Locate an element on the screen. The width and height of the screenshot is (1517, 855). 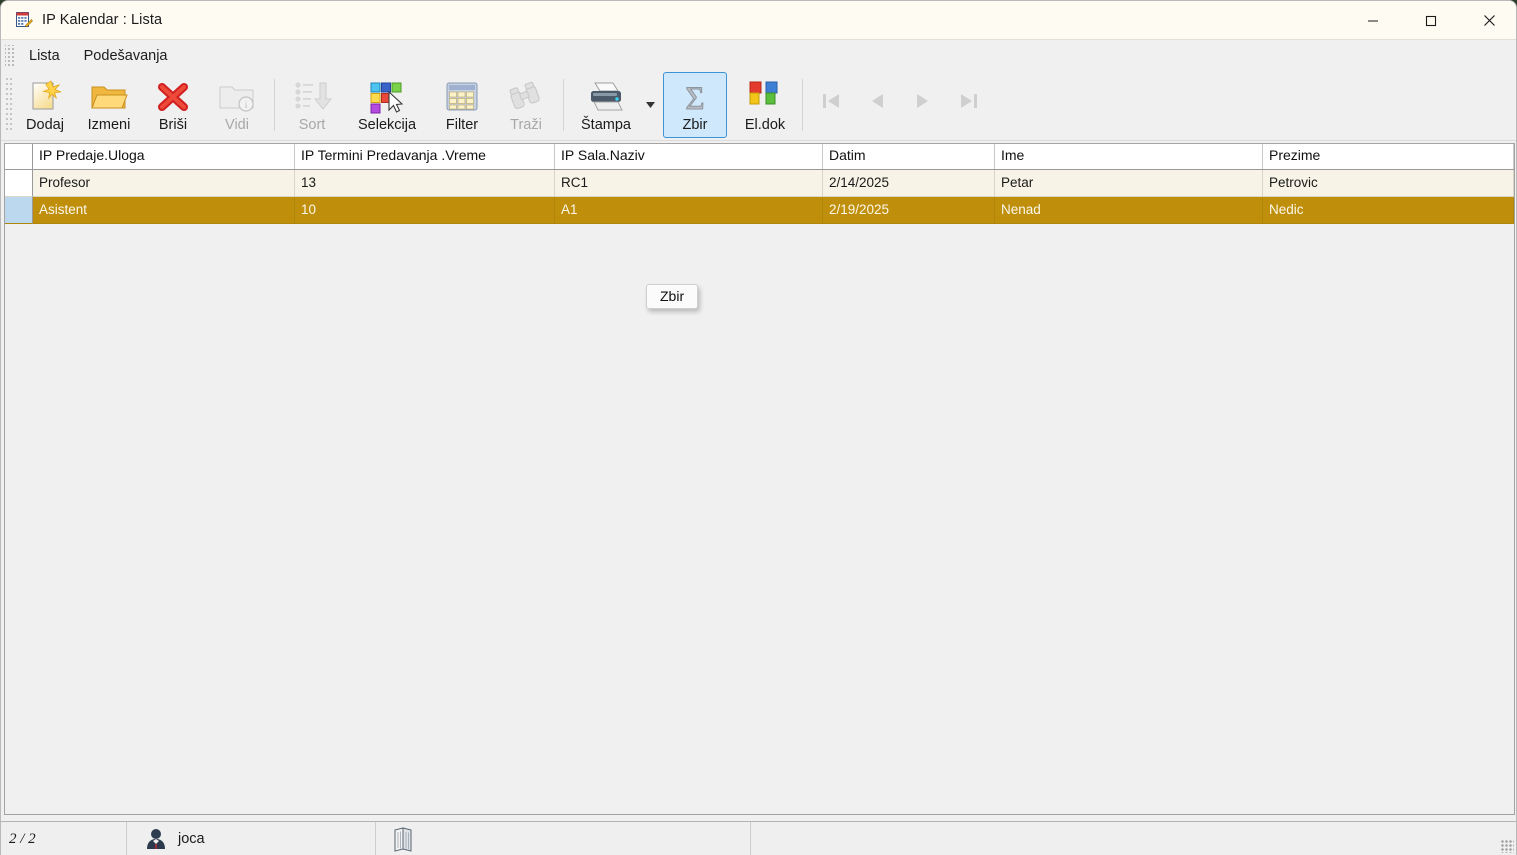
record-counter-panel: 2 / 2 is located at coordinates (64, 838).